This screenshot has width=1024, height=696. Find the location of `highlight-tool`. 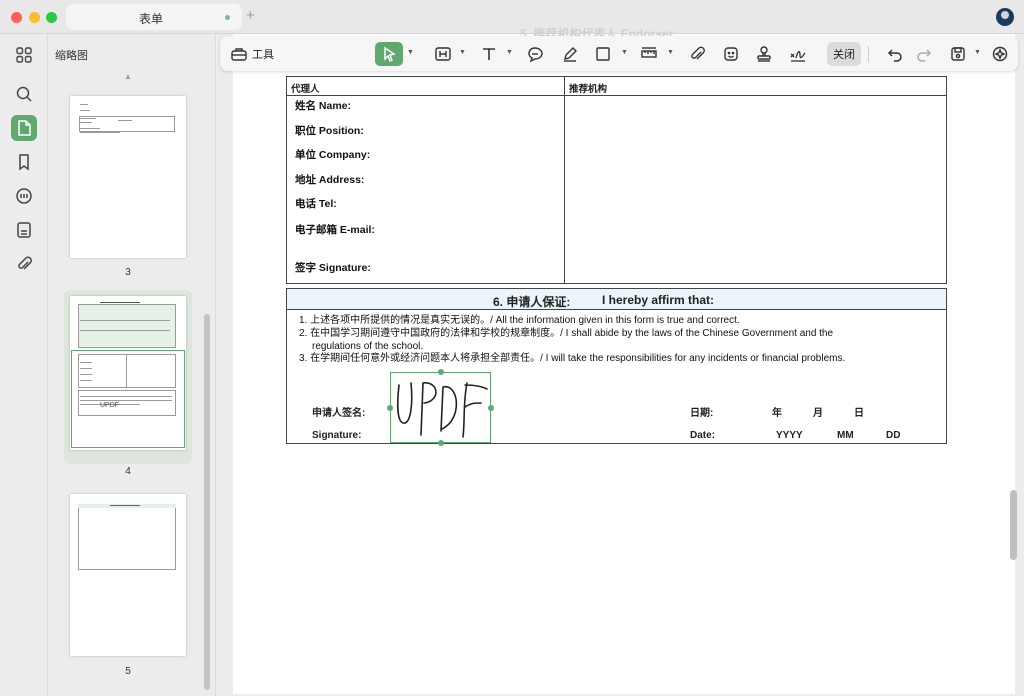

highlight-tool is located at coordinates (570, 54).